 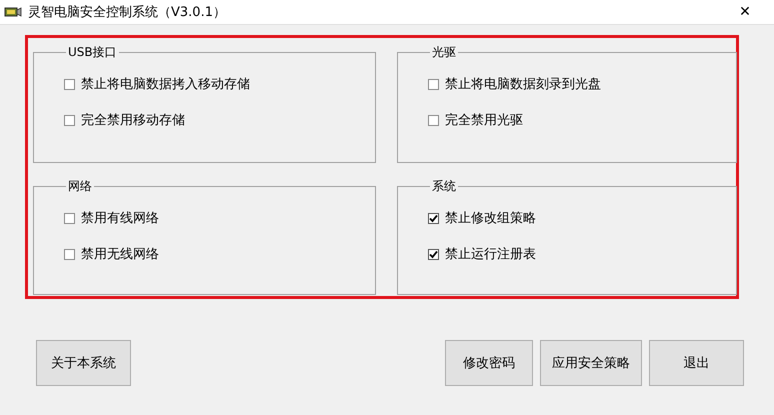 What do you see at coordinates (80, 186) in the screenshot?
I see `group-title: 网络` at bounding box center [80, 186].